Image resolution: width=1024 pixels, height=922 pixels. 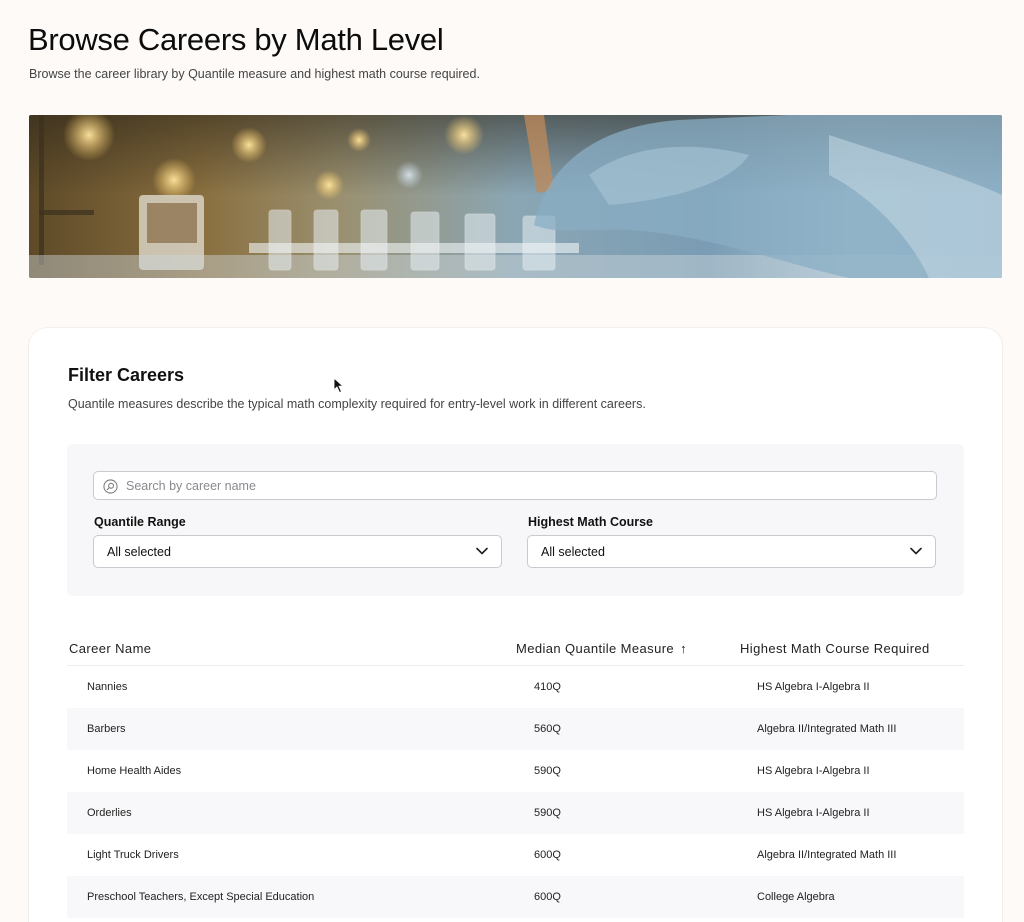 I want to click on career-name-cell: Barbers, so click(x=106, y=729).